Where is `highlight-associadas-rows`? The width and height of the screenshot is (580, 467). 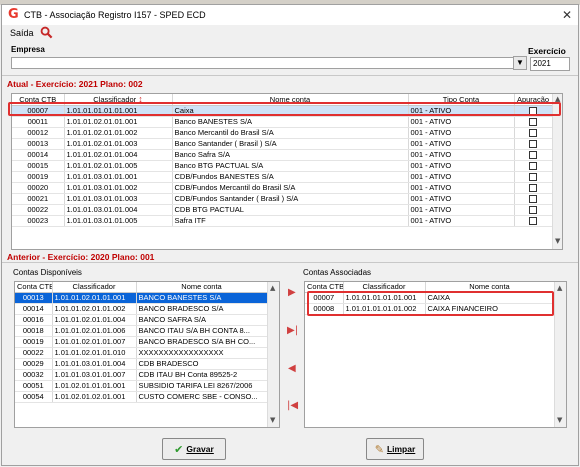
highlight-associadas-rows is located at coordinates (430, 303).